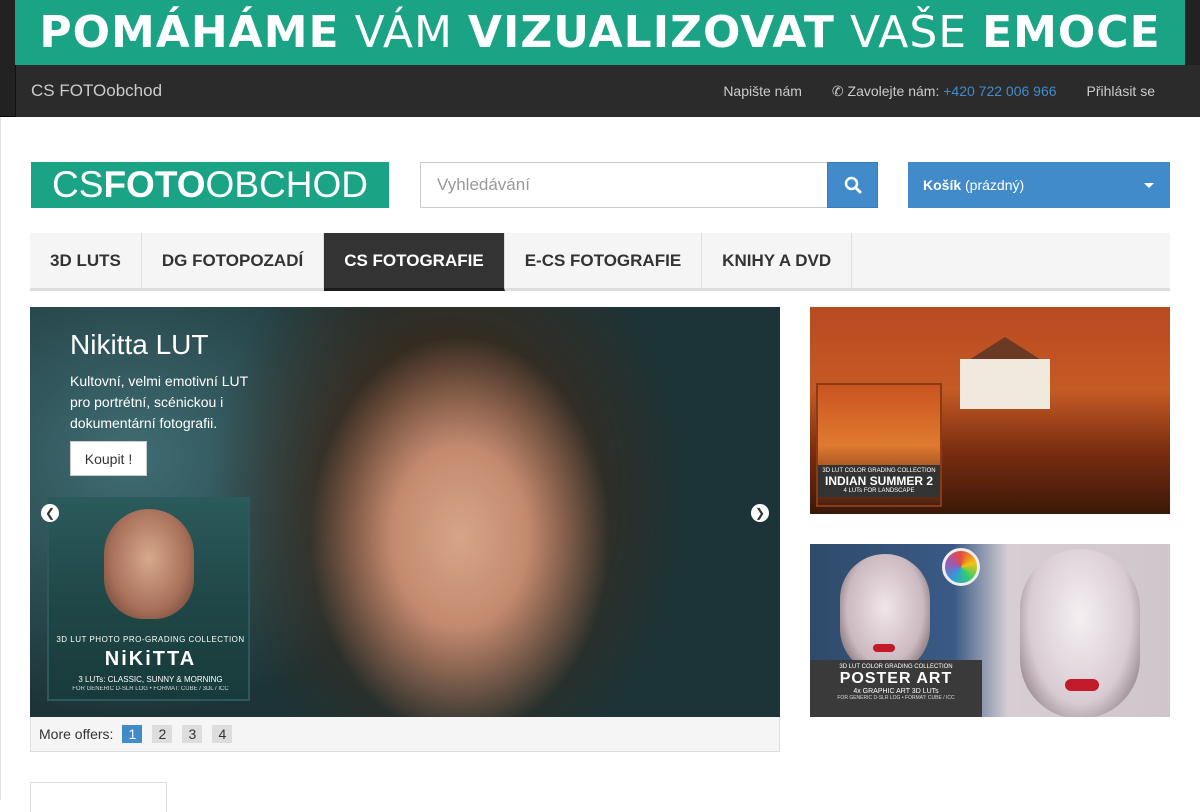 The height and width of the screenshot is (812, 1200). I want to click on caption-line: 4 LUTs FOR LANDSCAPE, so click(879, 491).